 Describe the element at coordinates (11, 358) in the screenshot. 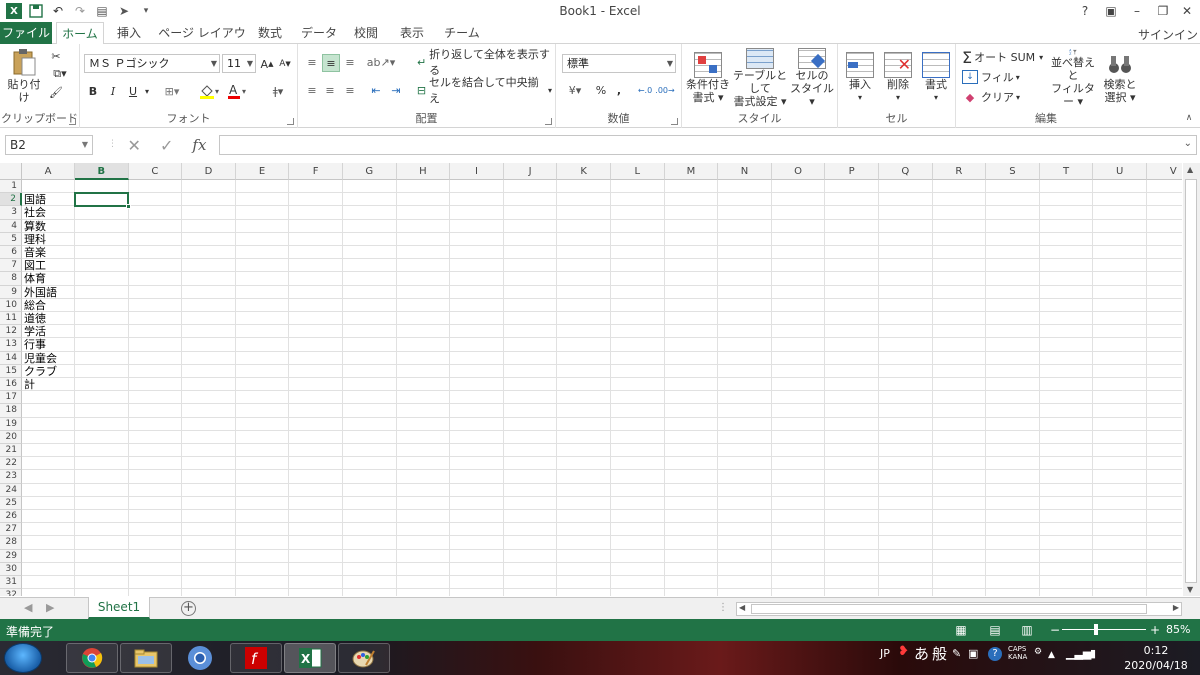

I see `row-header-14: 14` at that location.